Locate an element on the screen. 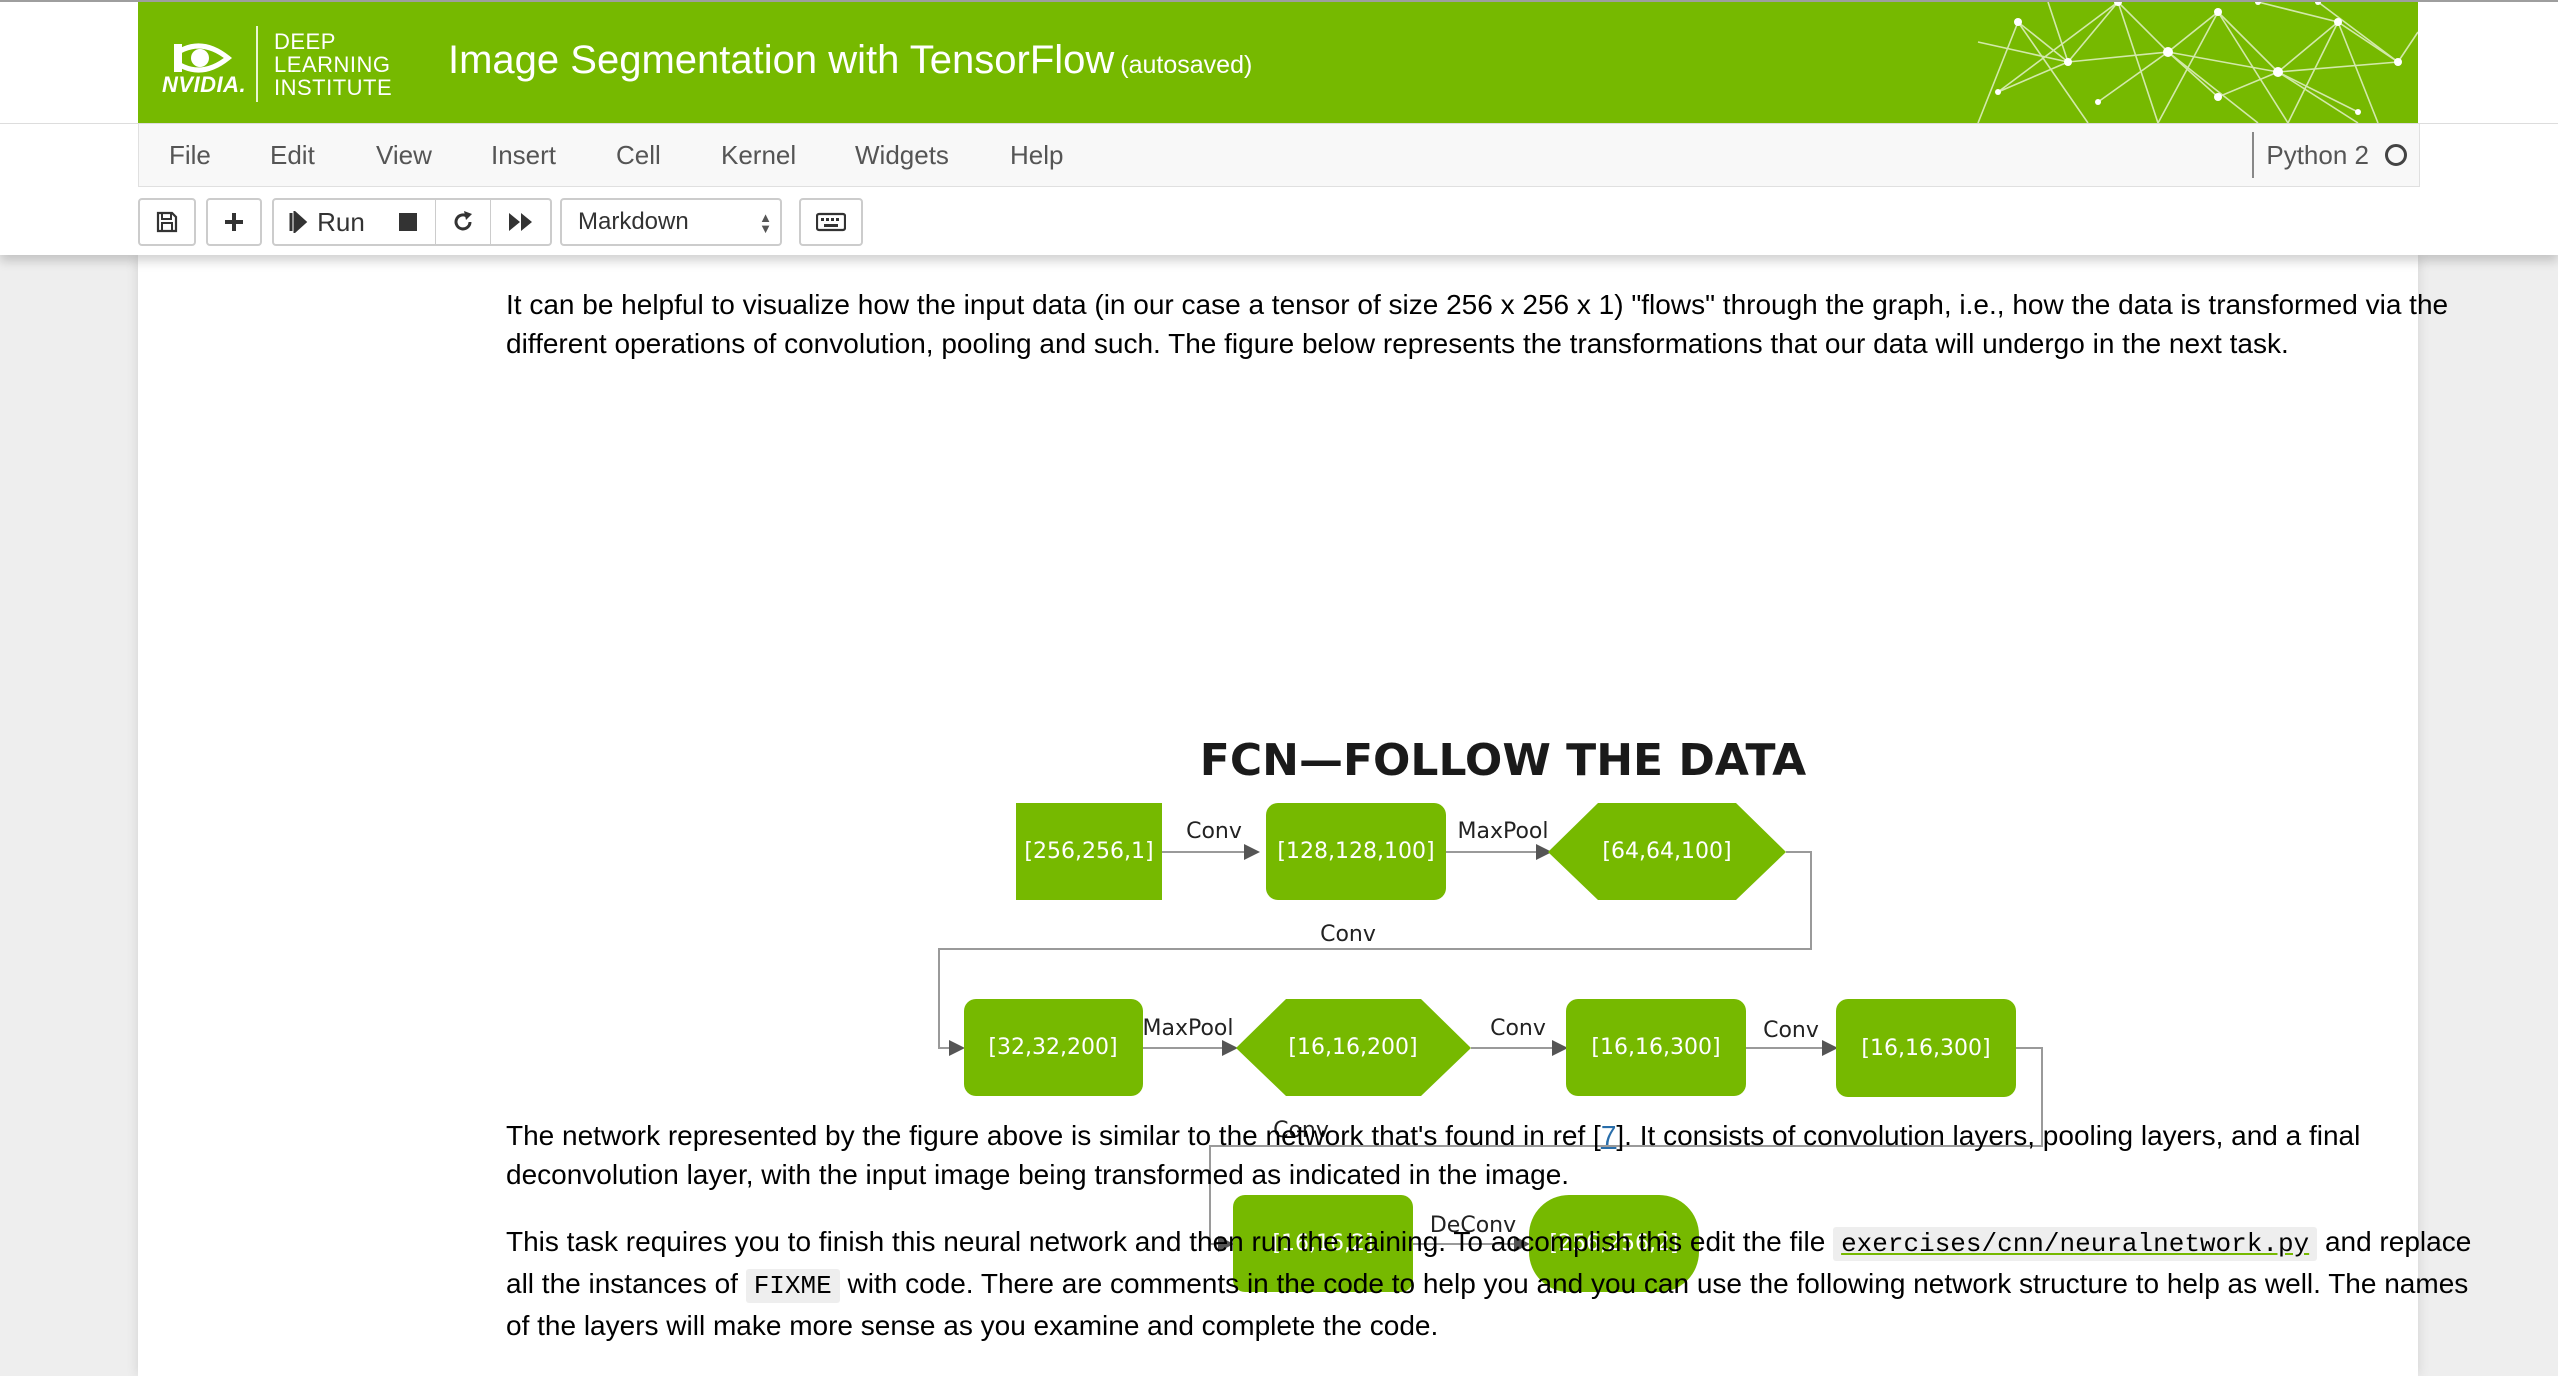 Image resolution: width=2558 pixels, height=1376 pixels. menu-kernel: Kernel is located at coordinates (758, 155).